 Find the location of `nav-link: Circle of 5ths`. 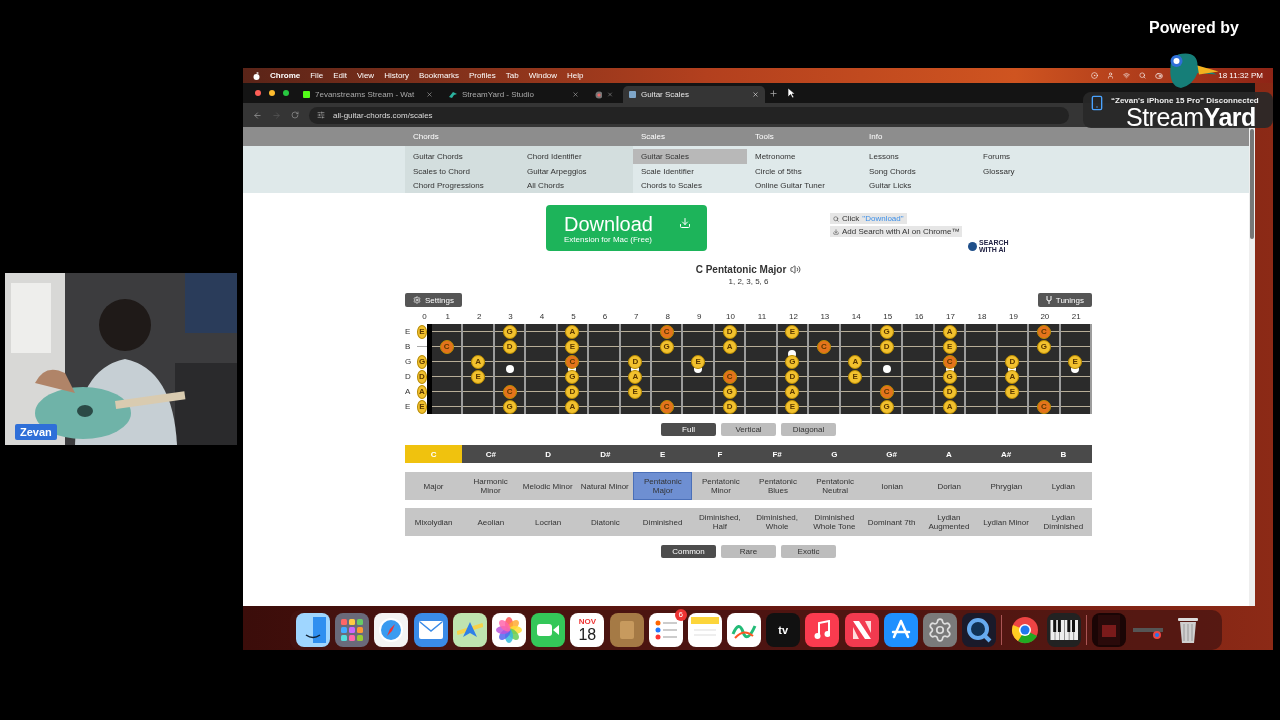

nav-link: Circle of 5ths is located at coordinates (804, 171).